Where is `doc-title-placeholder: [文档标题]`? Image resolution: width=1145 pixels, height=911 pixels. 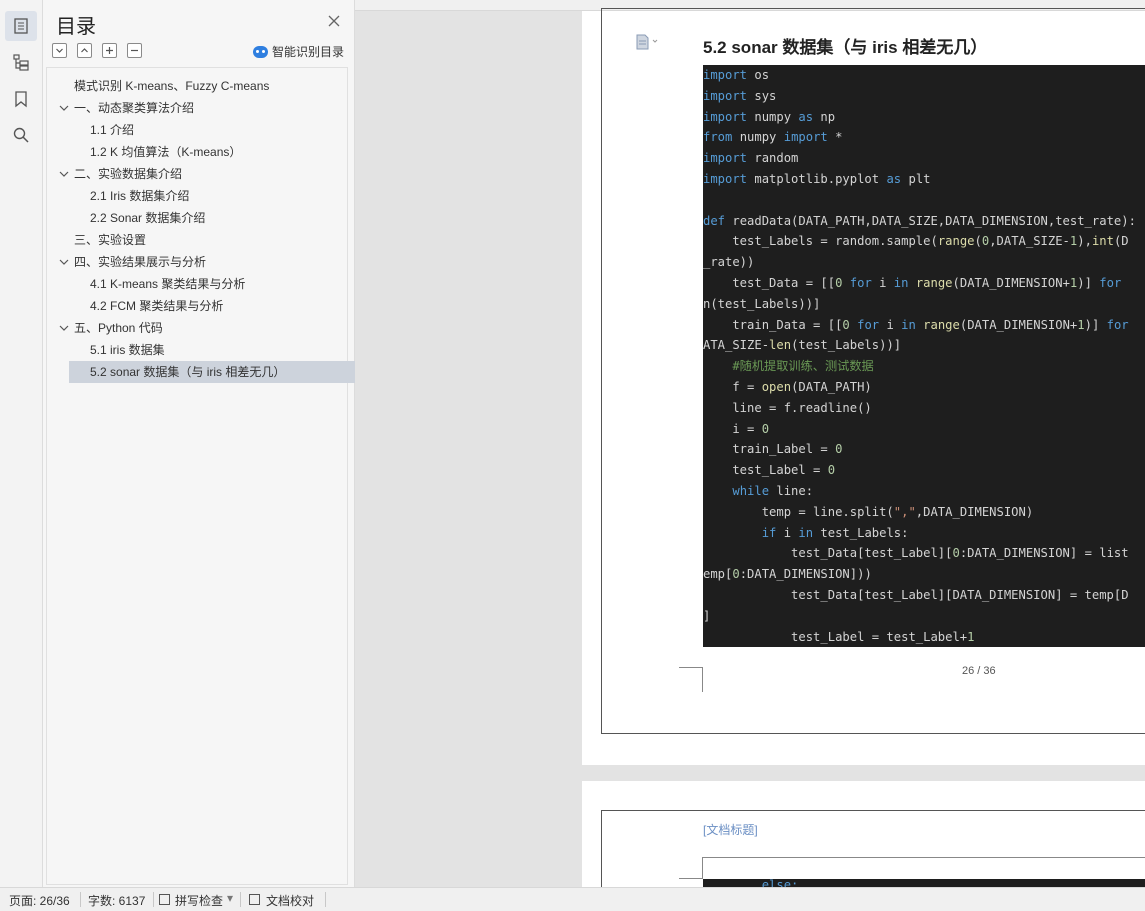 doc-title-placeholder: [文档标题] is located at coordinates (730, 829).